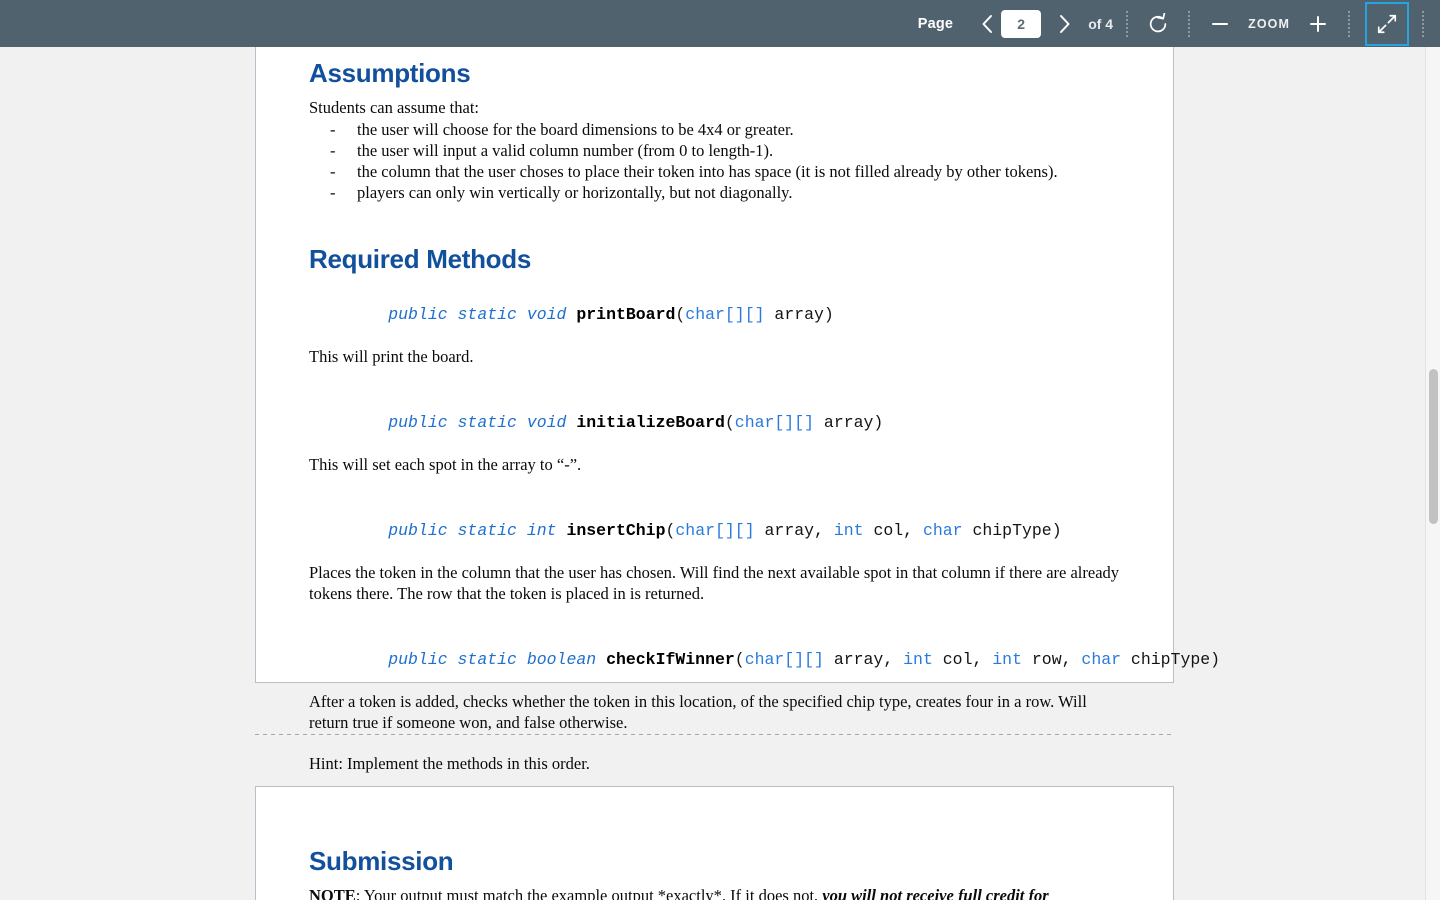 This screenshot has height=900, width=1440. I want to click on param-mid: row,, so click(1052, 659).